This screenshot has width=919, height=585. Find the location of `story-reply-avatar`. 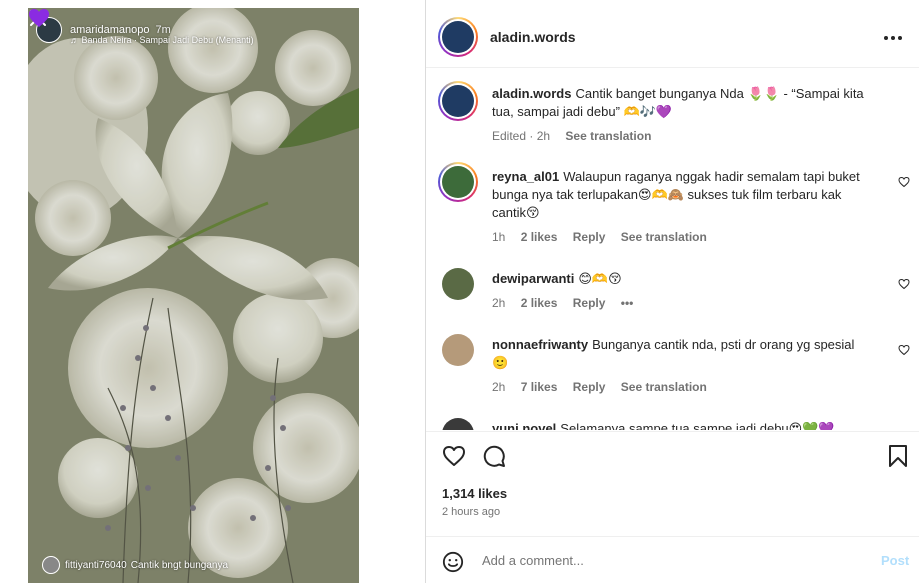

story-reply-avatar is located at coordinates (51, 565).